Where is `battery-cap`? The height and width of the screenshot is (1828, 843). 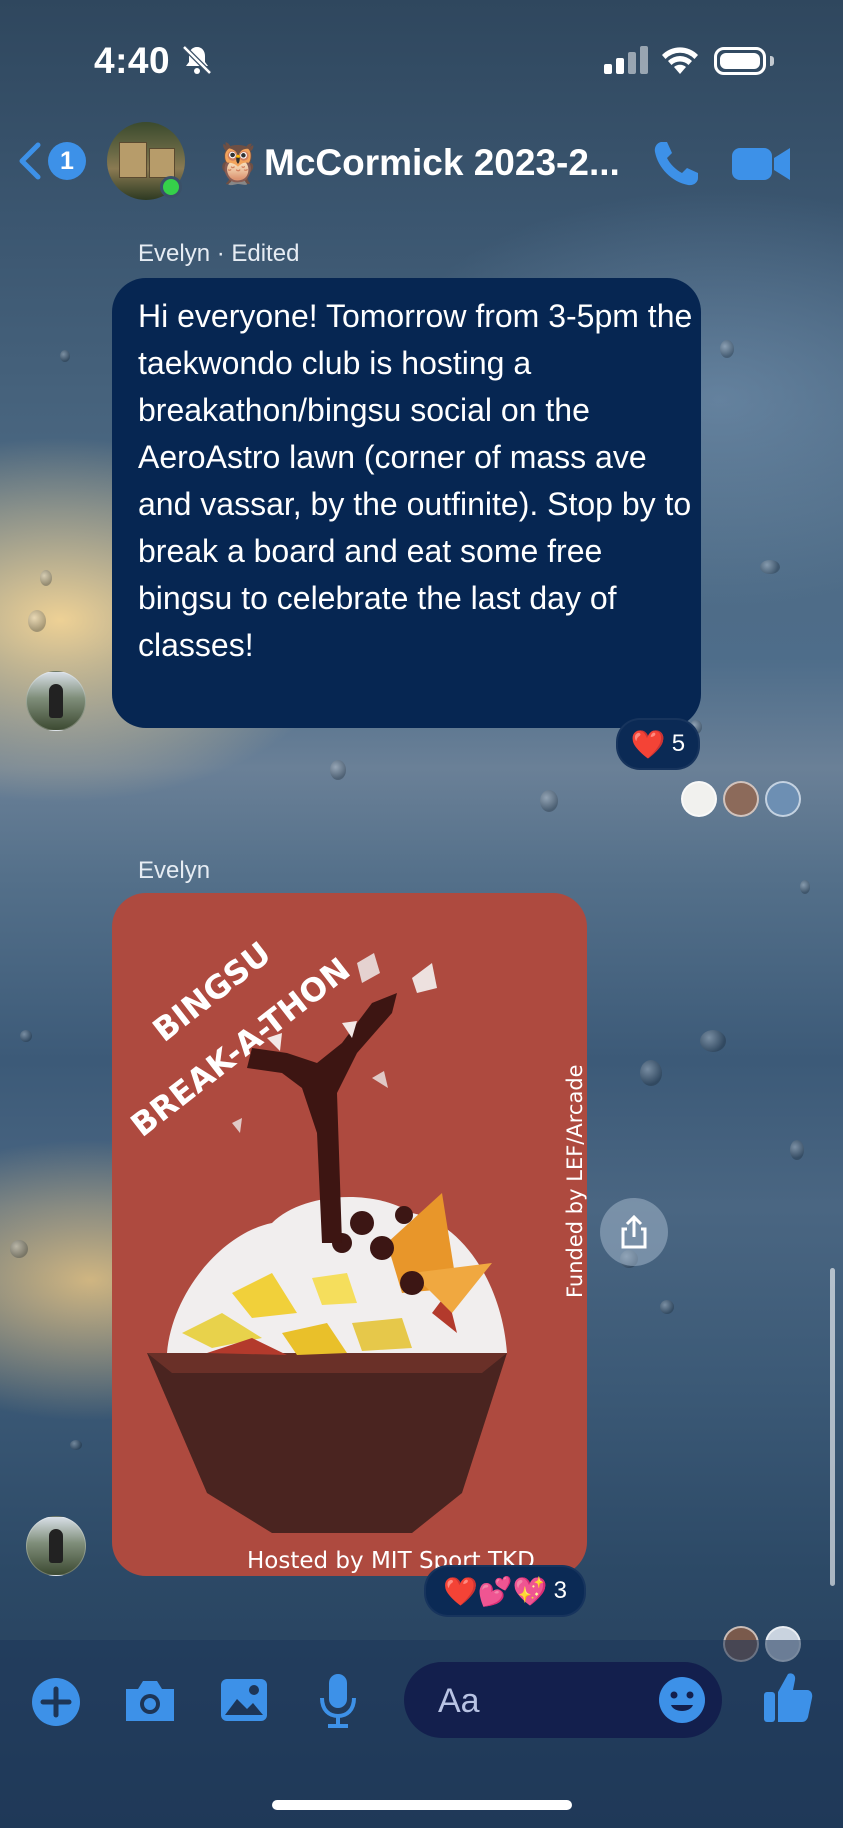 battery-cap is located at coordinates (772, 61).